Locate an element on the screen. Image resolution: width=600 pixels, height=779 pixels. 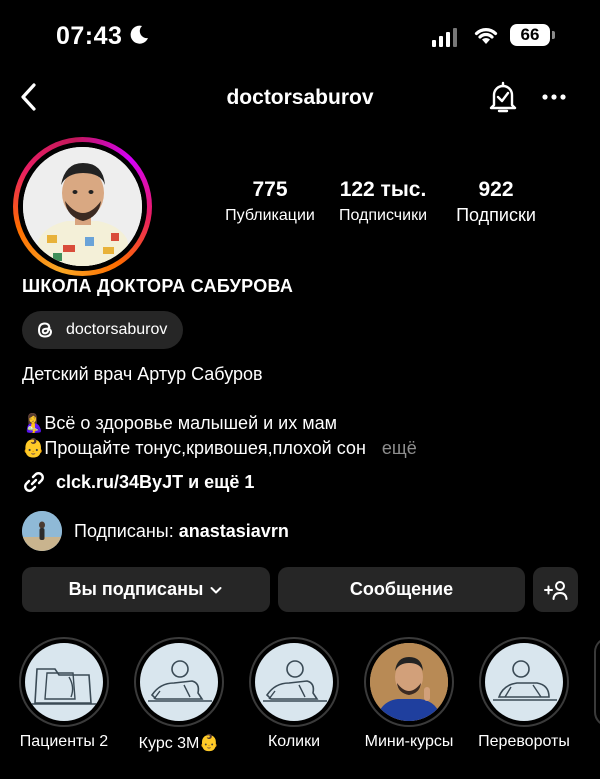
mutual-follower-username: anastasiavrn is located at coordinates (233, 530).